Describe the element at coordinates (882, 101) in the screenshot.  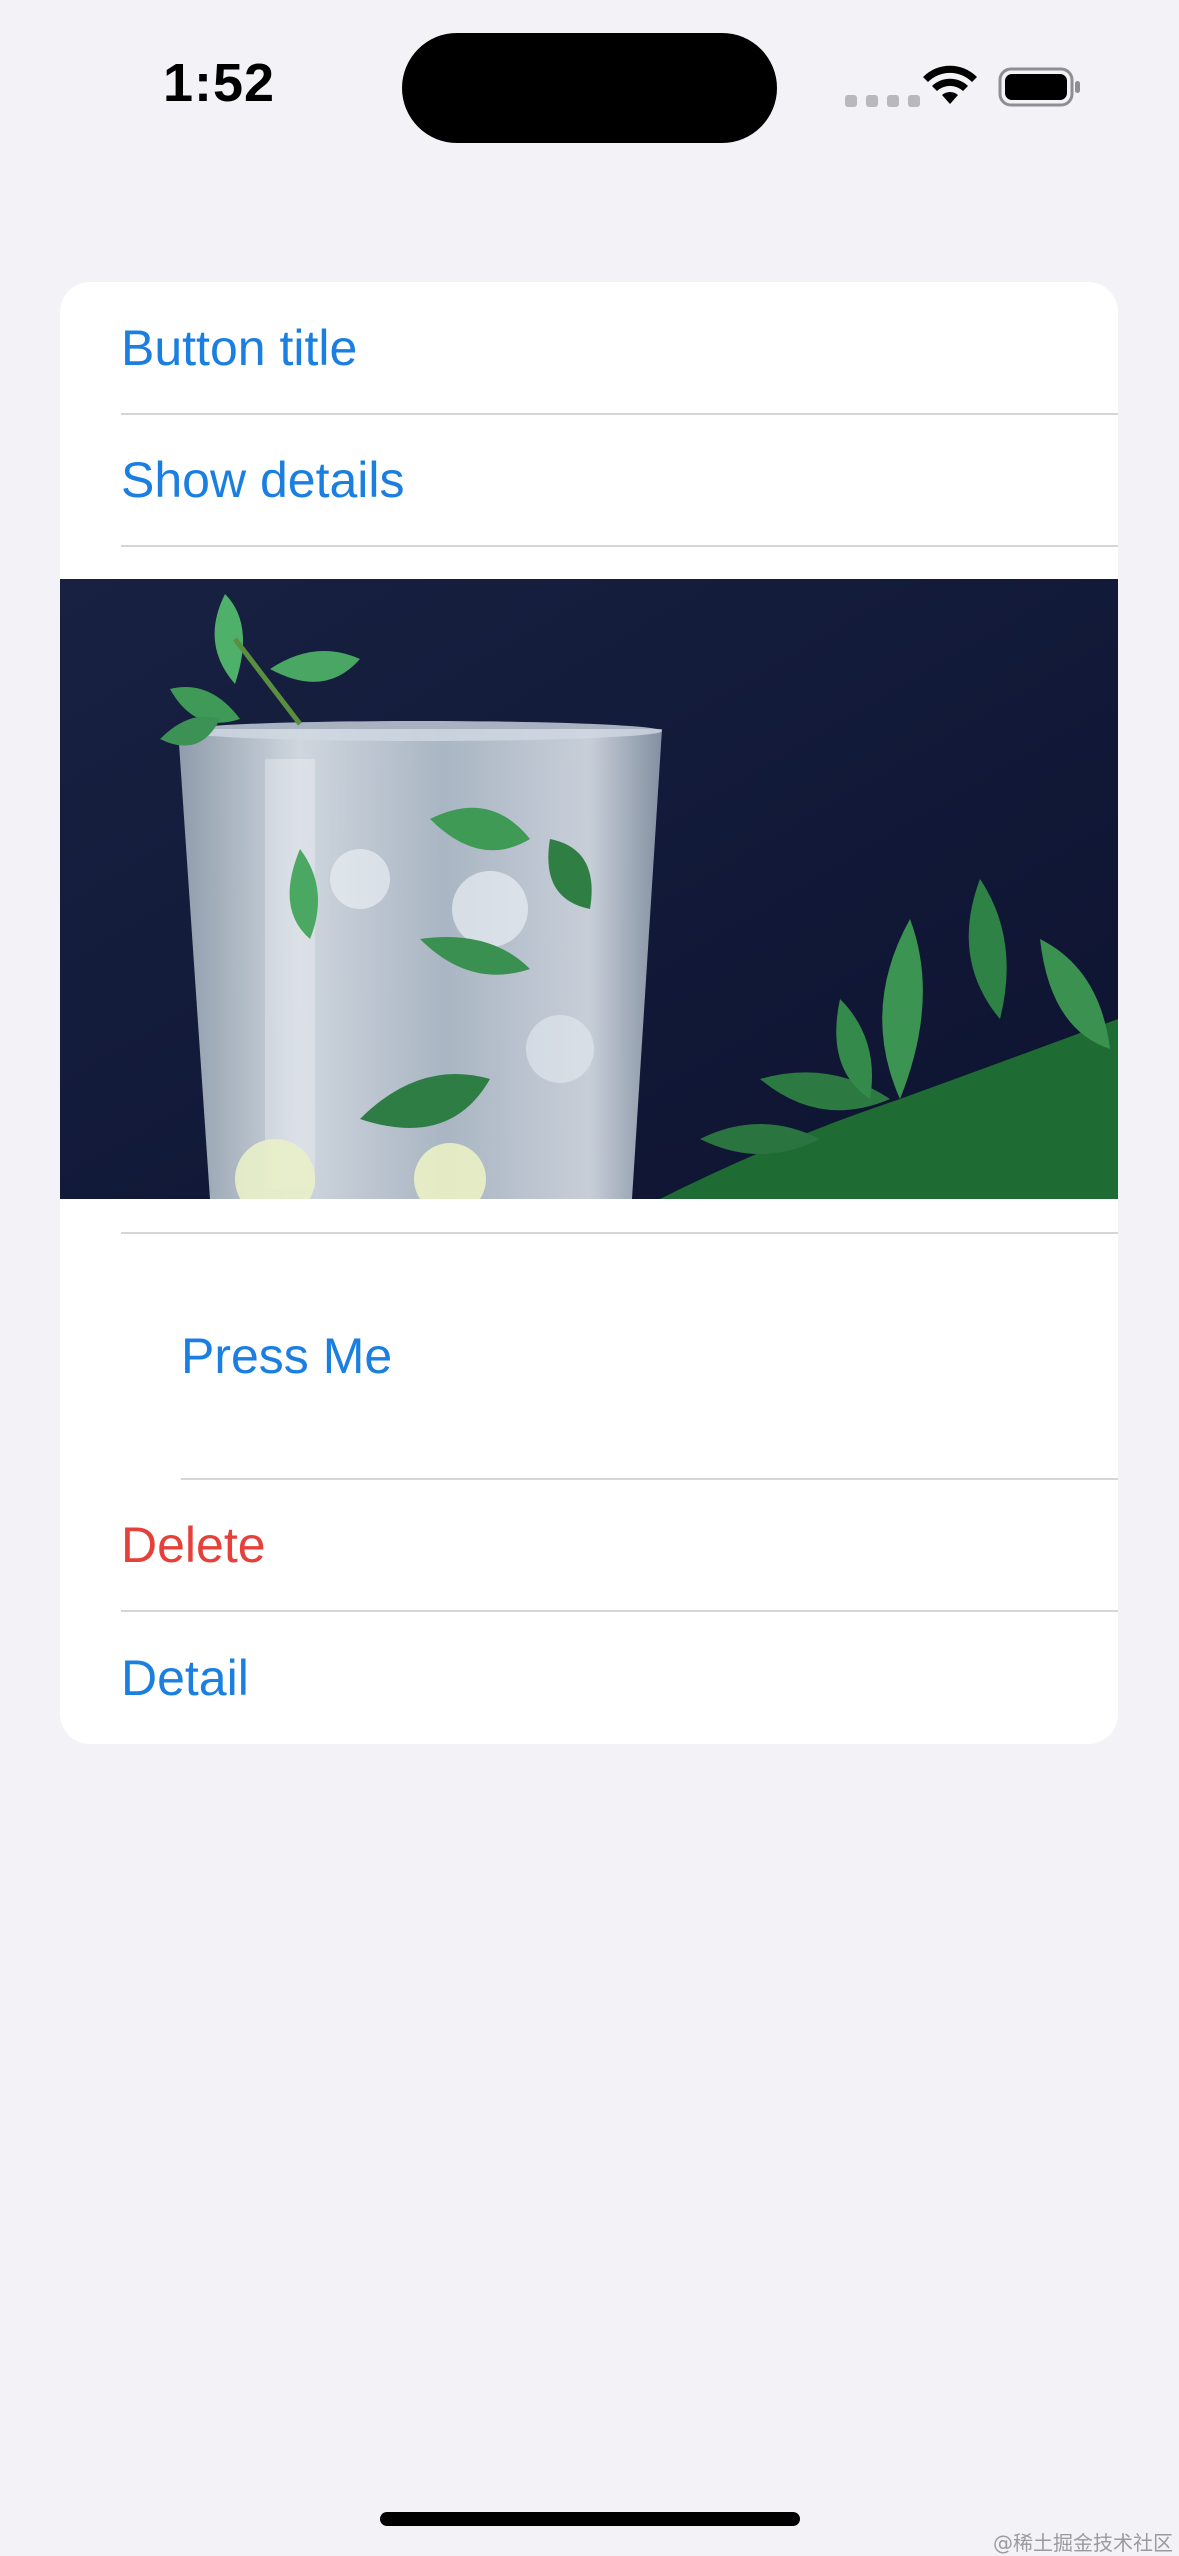
I see `signal-icon` at that location.